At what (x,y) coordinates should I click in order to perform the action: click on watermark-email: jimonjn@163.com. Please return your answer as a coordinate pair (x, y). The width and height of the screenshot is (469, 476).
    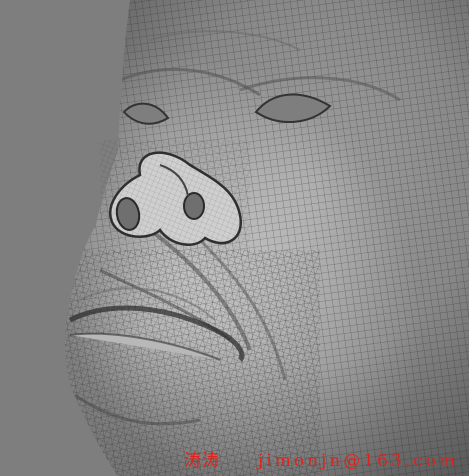
    Looking at the image, I should click on (358, 461).